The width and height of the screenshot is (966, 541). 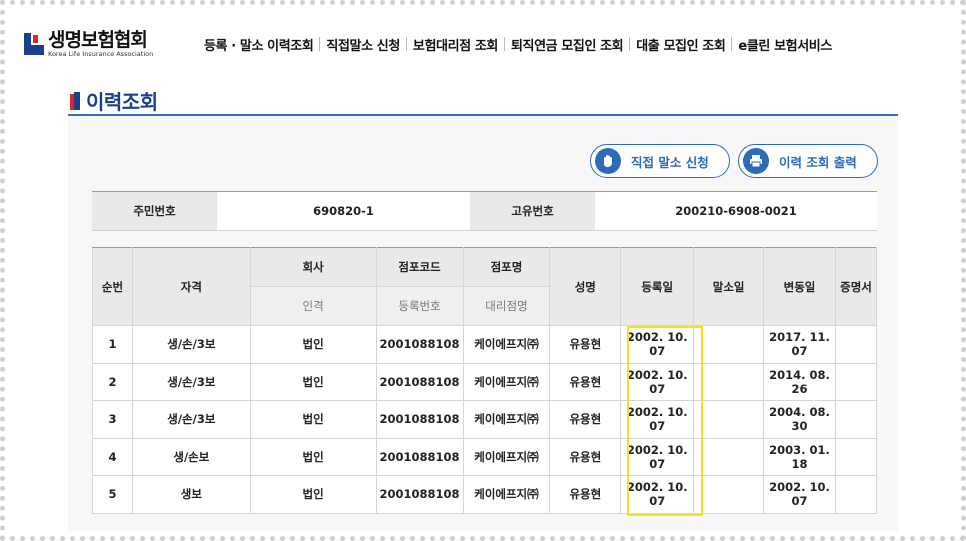 What do you see at coordinates (799, 494) in the screenshot?
I see `cell-change-date: 2002. 10. 07` at bounding box center [799, 494].